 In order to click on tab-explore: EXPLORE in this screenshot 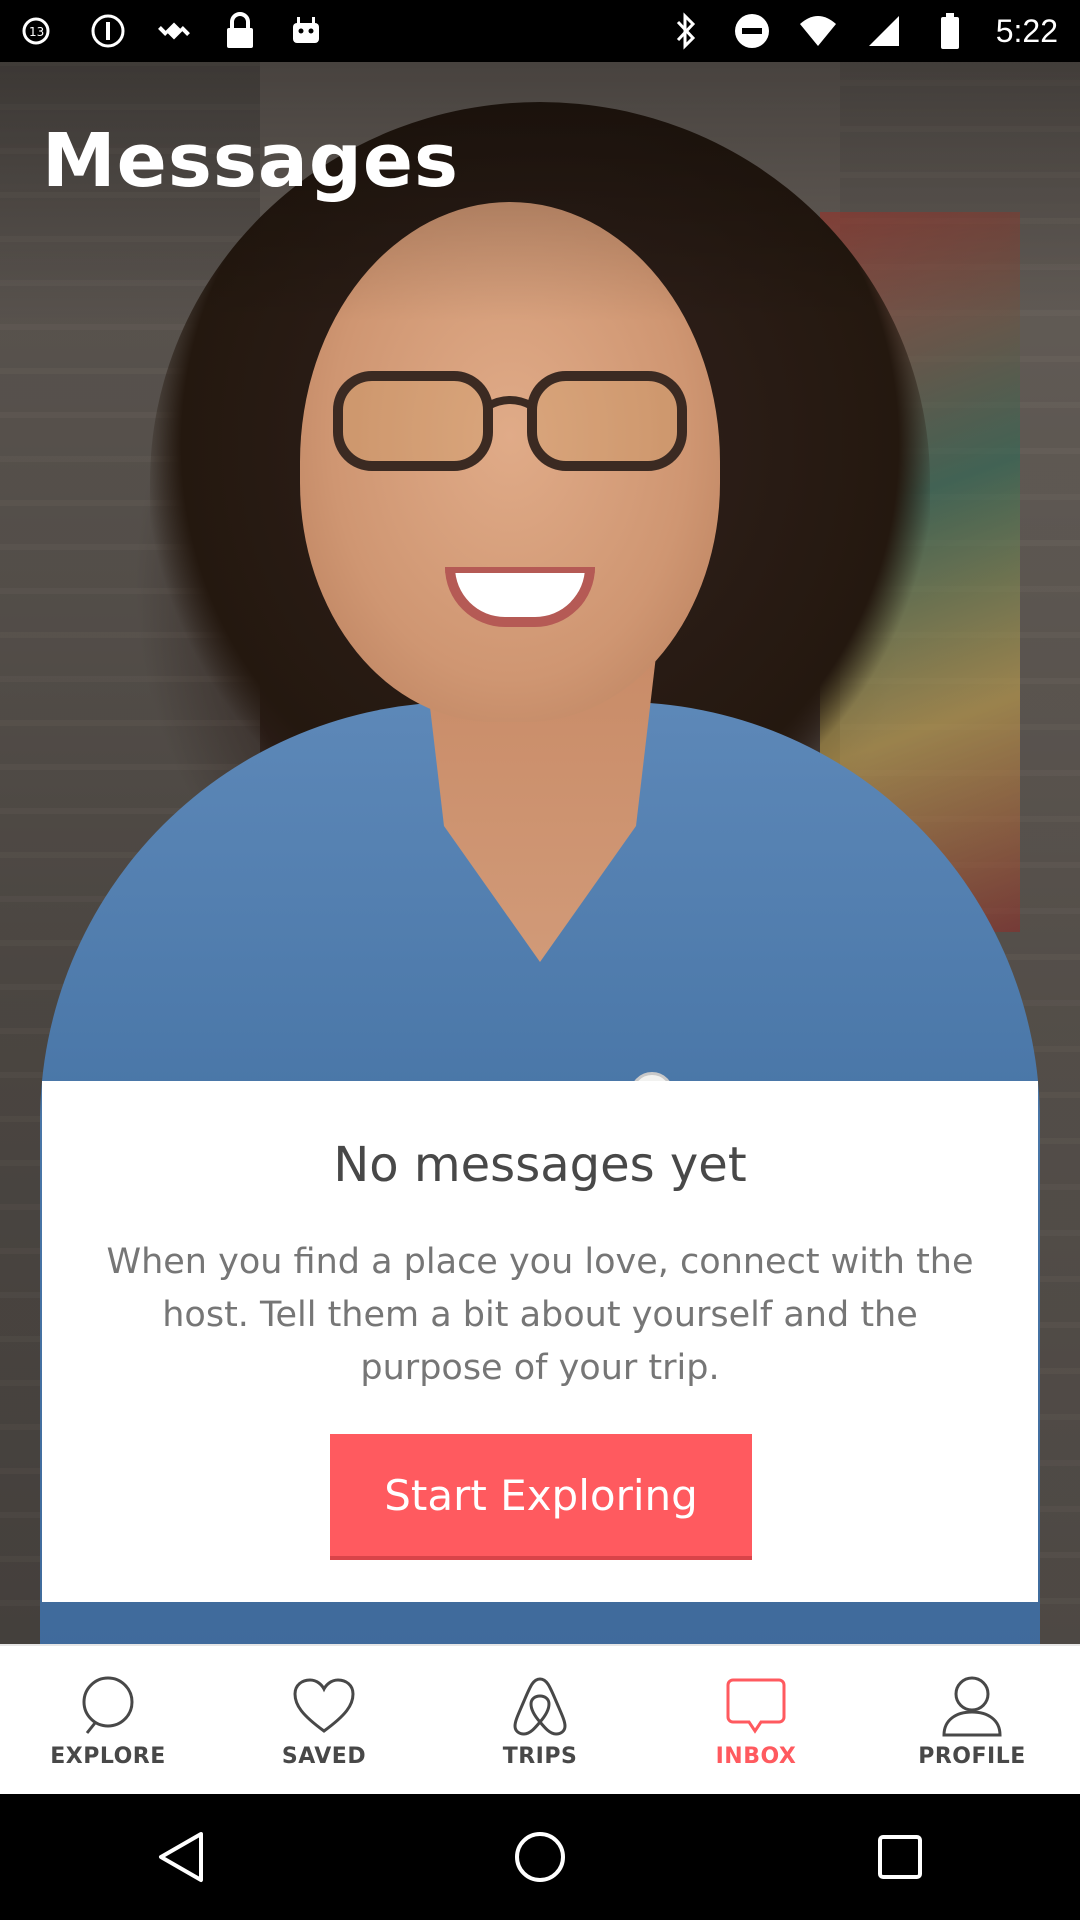, I will do `click(108, 1720)`.